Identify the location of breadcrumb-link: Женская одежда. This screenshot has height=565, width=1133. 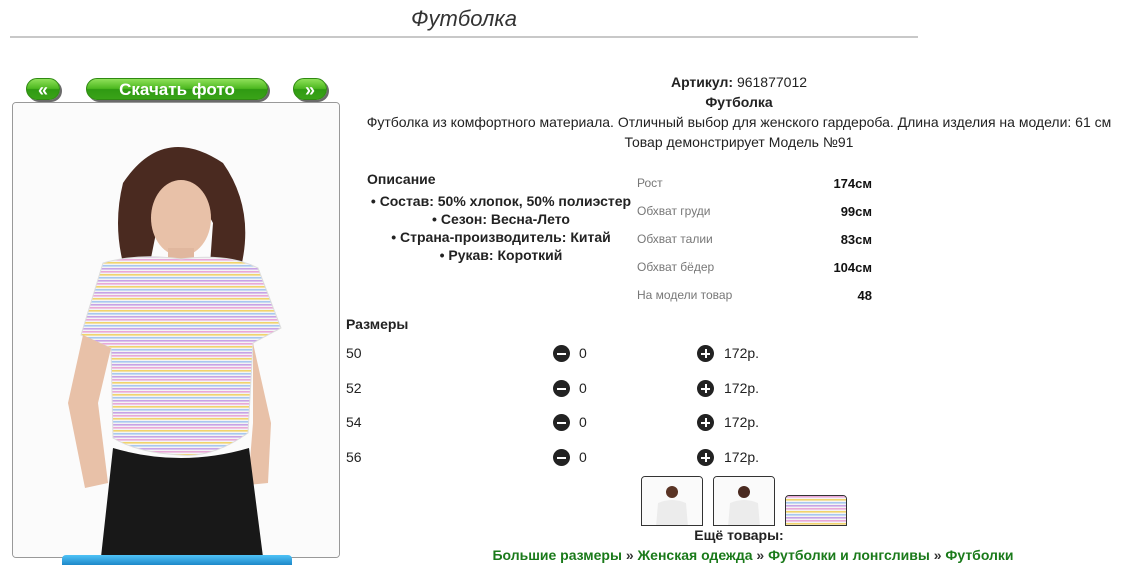
(695, 555).